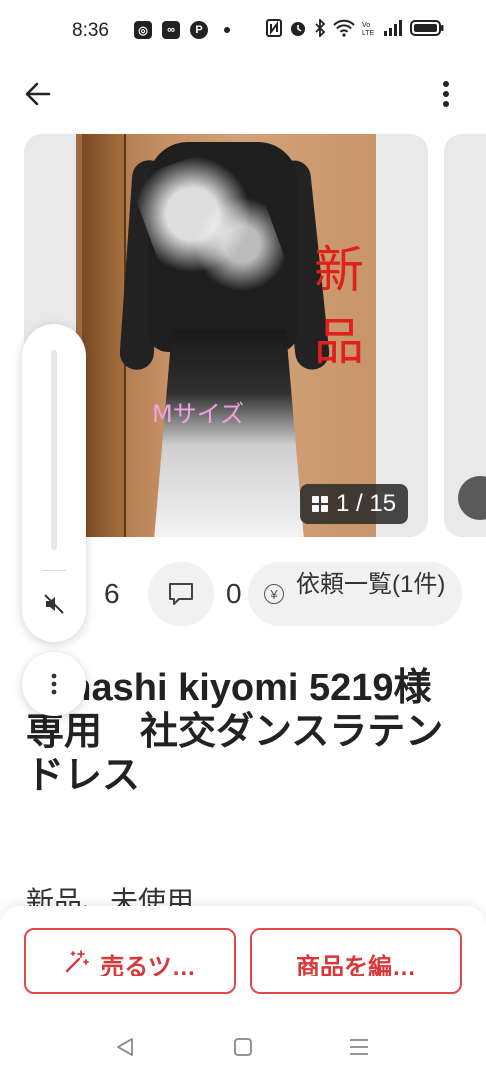 The width and height of the screenshot is (486, 1080). What do you see at coordinates (274, 28) in the screenshot?
I see `nfc-icon` at bounding box center [274, 28].